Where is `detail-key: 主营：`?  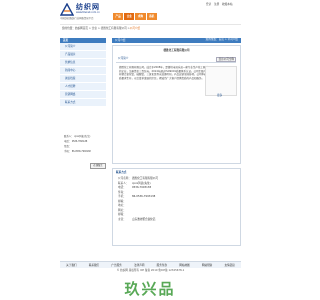 detail-key: 主营： is located at coordinates (122, 219).